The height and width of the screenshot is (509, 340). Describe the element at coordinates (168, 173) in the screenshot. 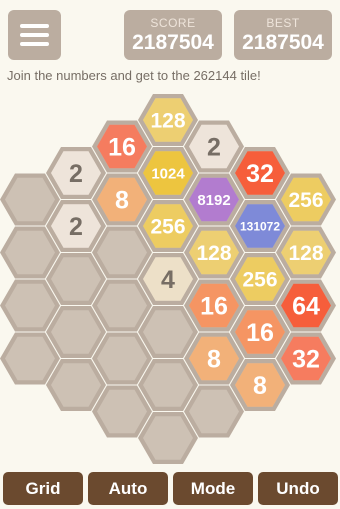

I see `tile-value: 1024` at that location.